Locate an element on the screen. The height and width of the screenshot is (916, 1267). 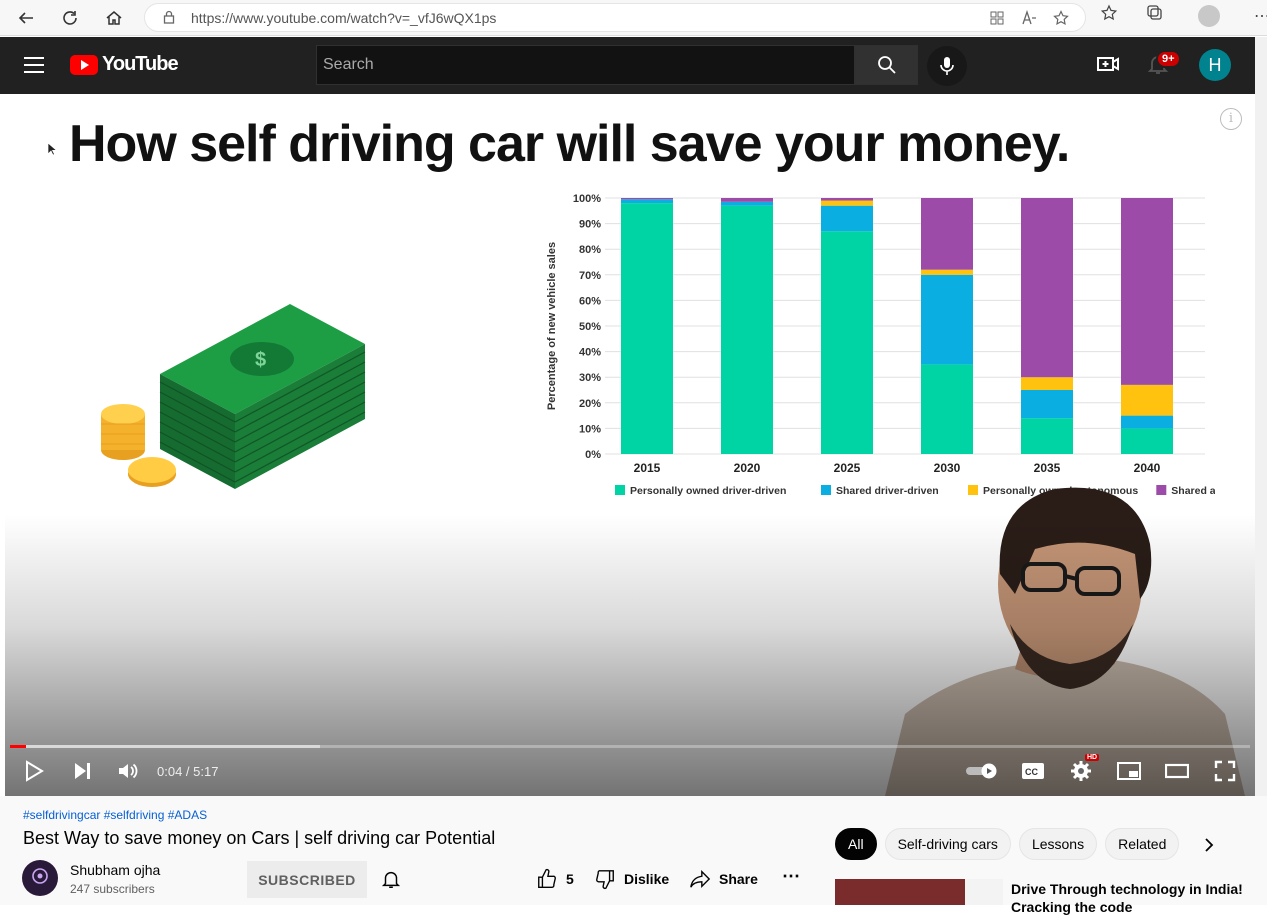
info-icon: i is located at coordinates (1231, 119).